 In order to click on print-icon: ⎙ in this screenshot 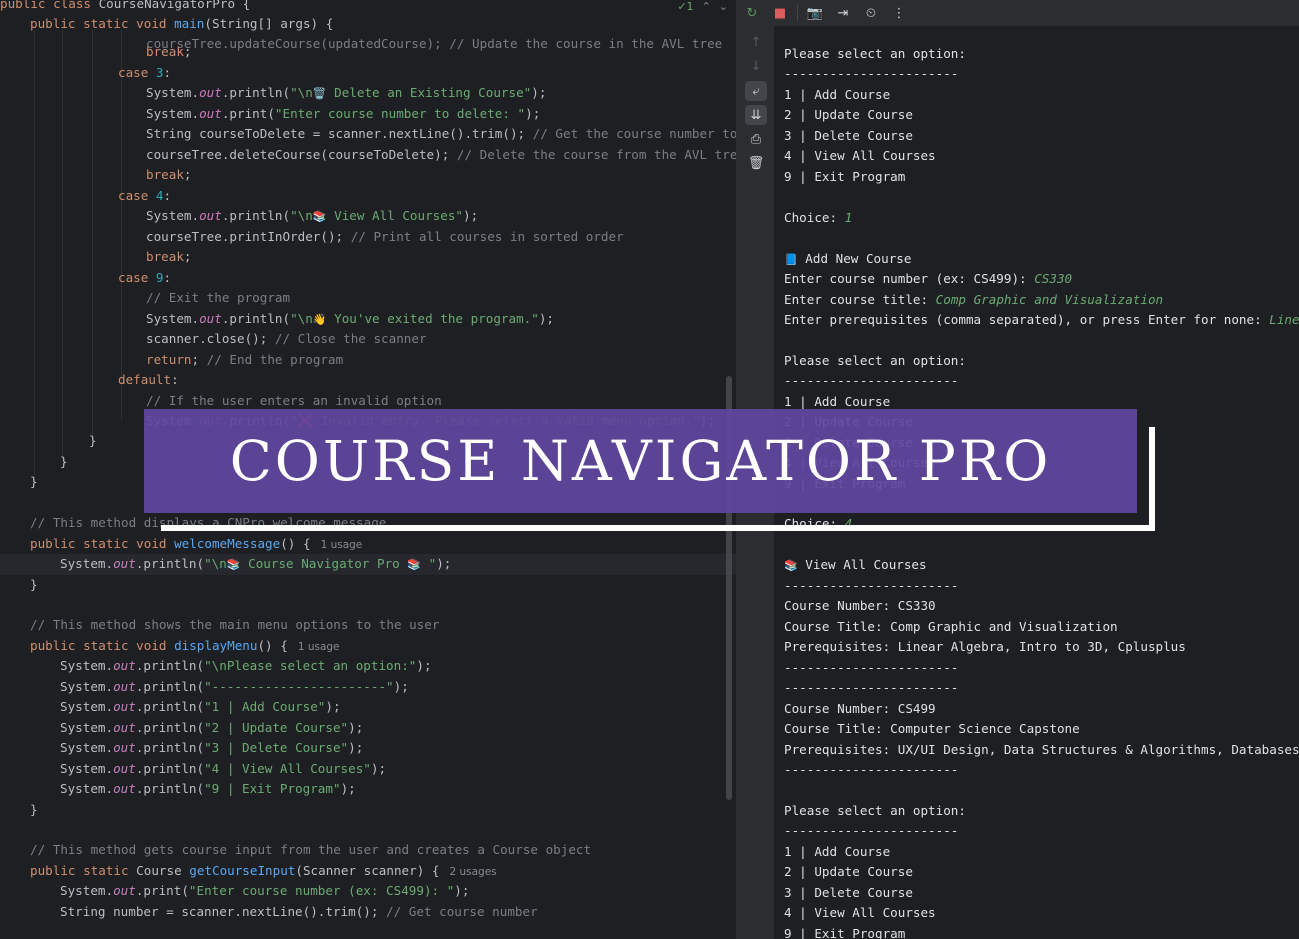, I will do `click(756, 139)`.